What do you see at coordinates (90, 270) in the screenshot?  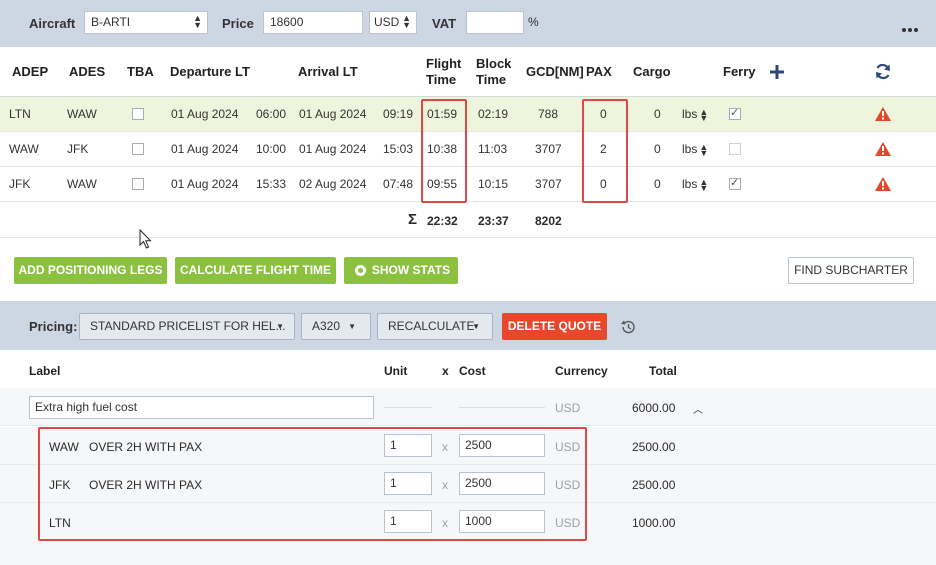 I see `add-positioning-legs-button: ADD POSITIONING LEGS` at bounding box center [90, 270].